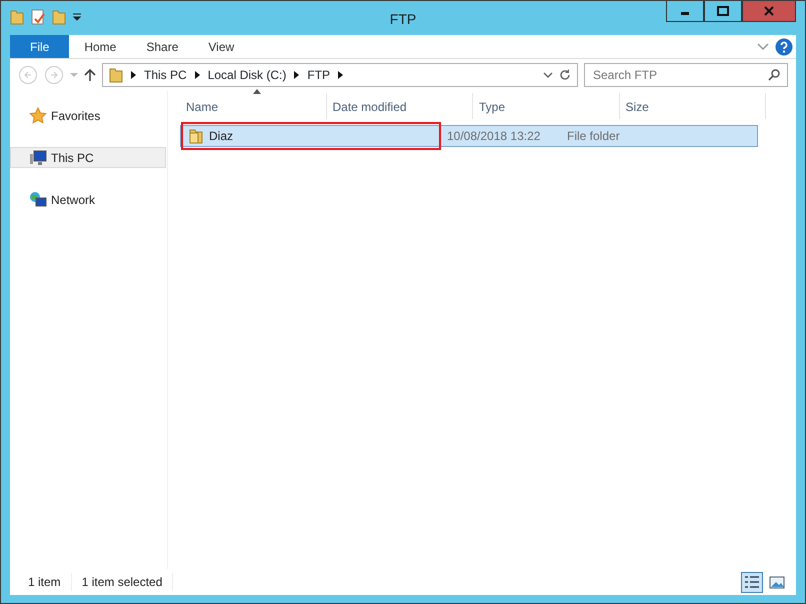 Image resolution: width=806 pixels, height=604 pixels. I want to click on close-icon, so click(769, 11).